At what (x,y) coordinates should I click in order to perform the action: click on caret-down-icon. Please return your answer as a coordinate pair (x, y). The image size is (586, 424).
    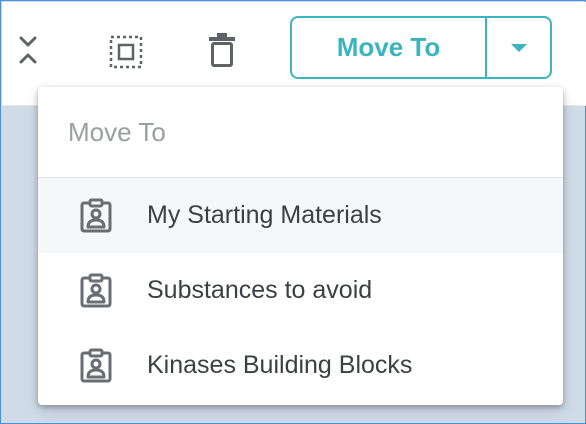
    Looking at the image, I should click on (518, 47).